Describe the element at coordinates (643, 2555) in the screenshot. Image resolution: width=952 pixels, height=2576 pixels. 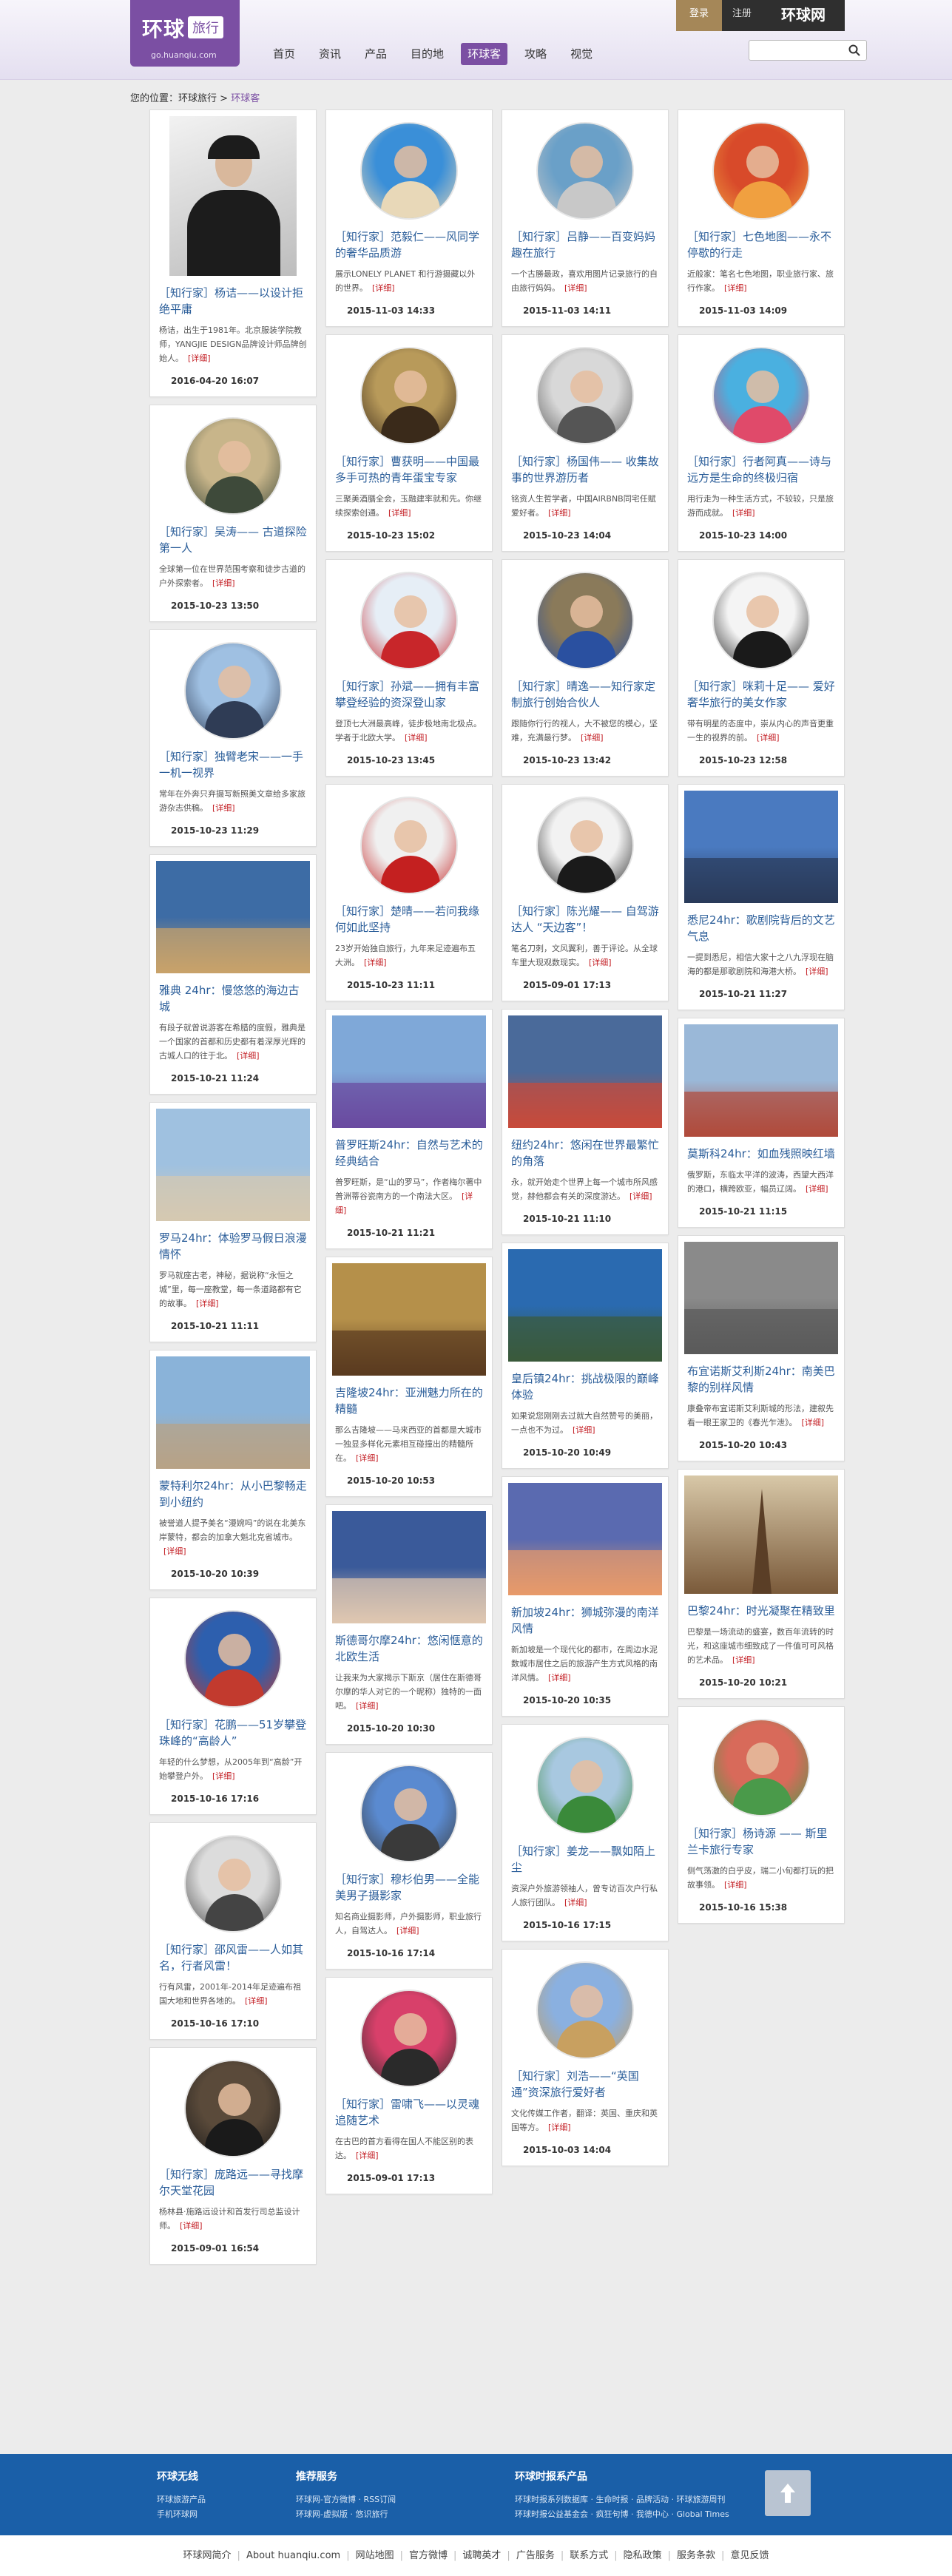
I see `bottom-link: 隐私政策` at that location.